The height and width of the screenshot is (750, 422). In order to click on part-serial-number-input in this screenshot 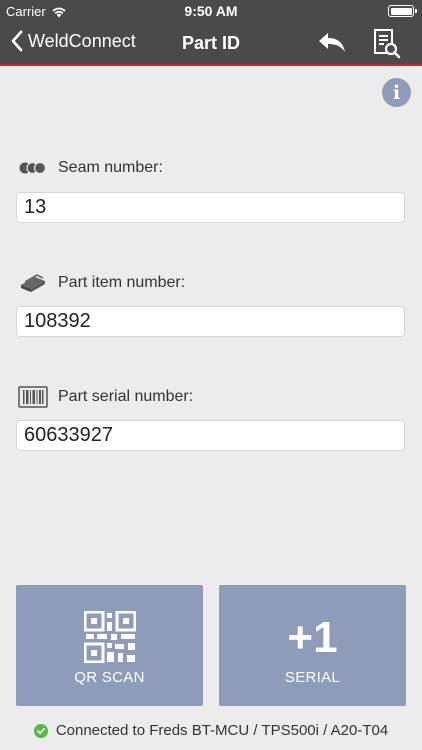, I will do `click(210, 435)`.